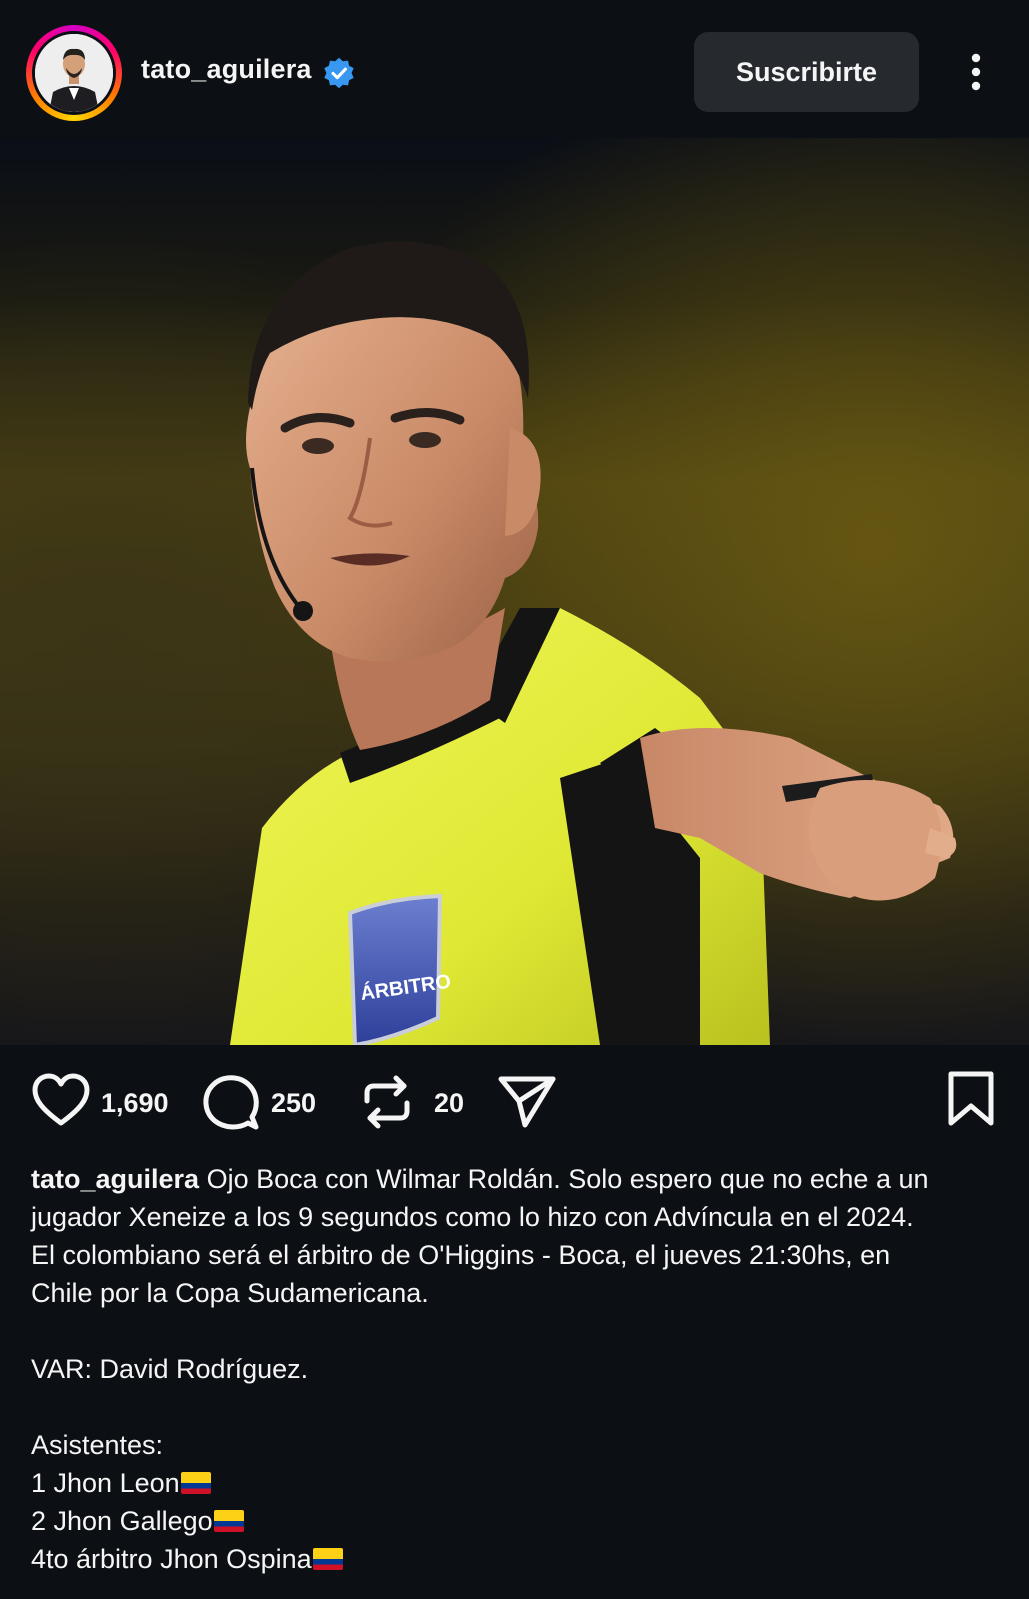 Image resolution: width=1029 pixels, height=1599 pixels. I want to click on share-icon, so click(527, 1101).